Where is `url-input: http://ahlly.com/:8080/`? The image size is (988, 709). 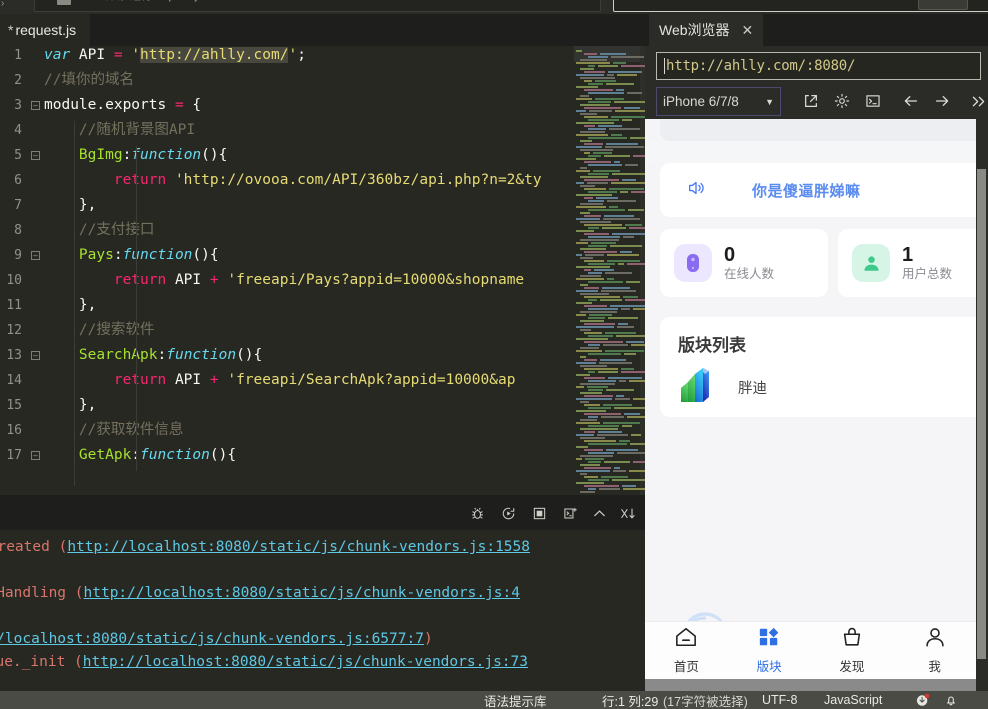 url-input: http://ahlly.com/:8080/ is located at coordinates (760, 66).